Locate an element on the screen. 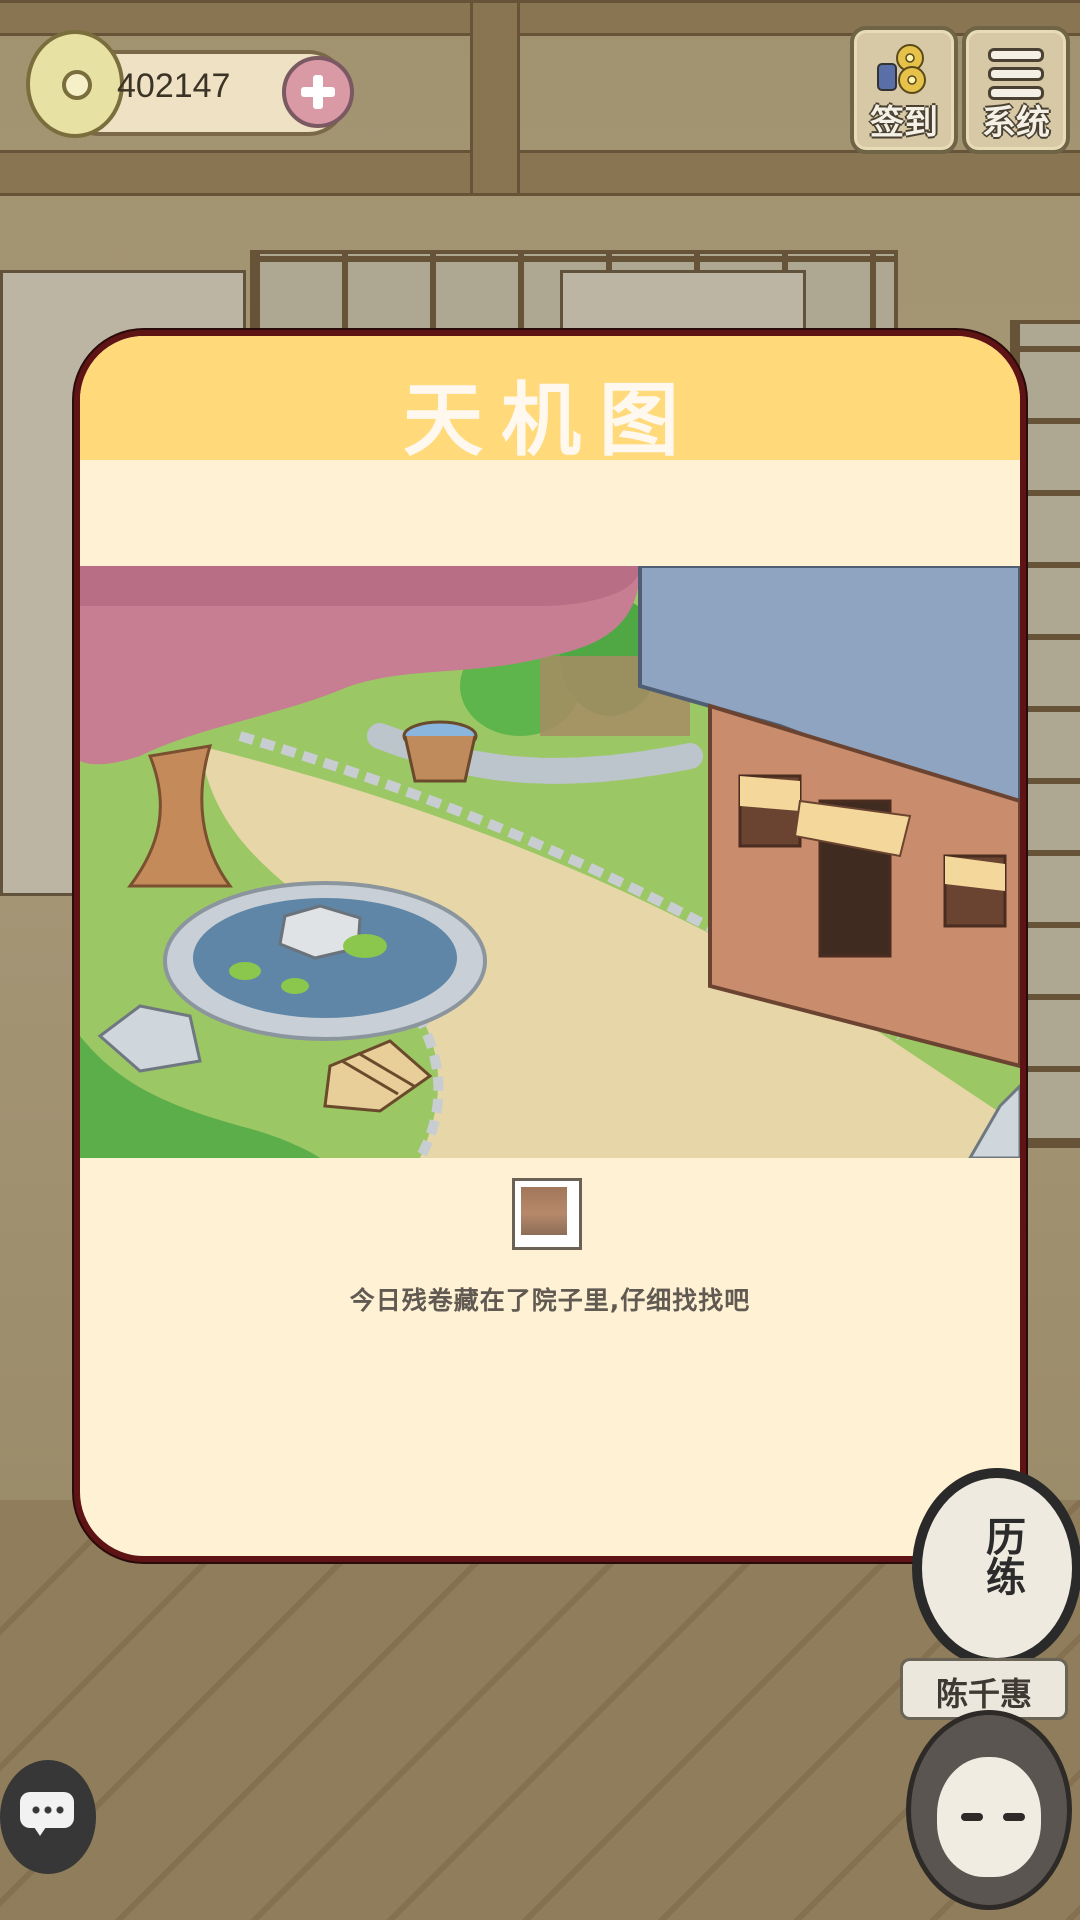  signin-button: 签到 is located at coordinates (904, 90).